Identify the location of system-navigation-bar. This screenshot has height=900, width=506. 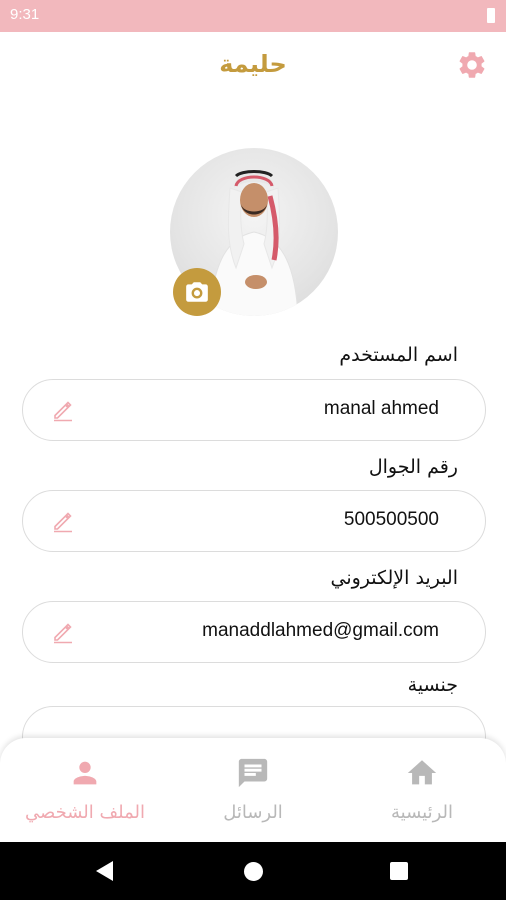
(253, 871).